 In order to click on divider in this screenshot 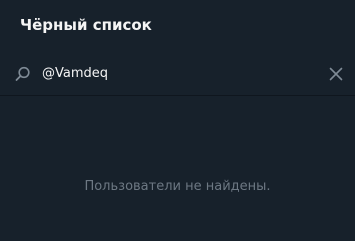, I will do `click(177, 95)`.